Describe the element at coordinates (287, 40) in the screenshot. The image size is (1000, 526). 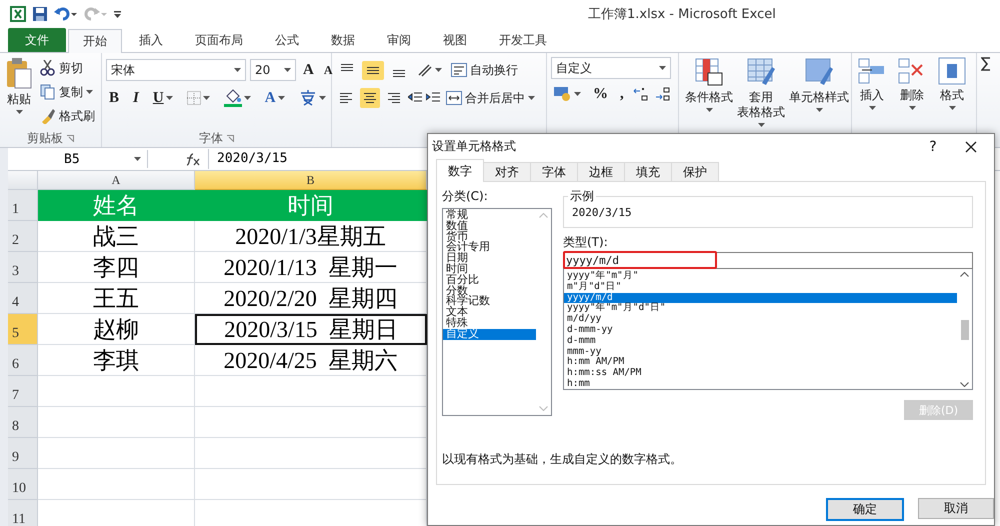
I see `ribbon-tab: 公式` at that location.